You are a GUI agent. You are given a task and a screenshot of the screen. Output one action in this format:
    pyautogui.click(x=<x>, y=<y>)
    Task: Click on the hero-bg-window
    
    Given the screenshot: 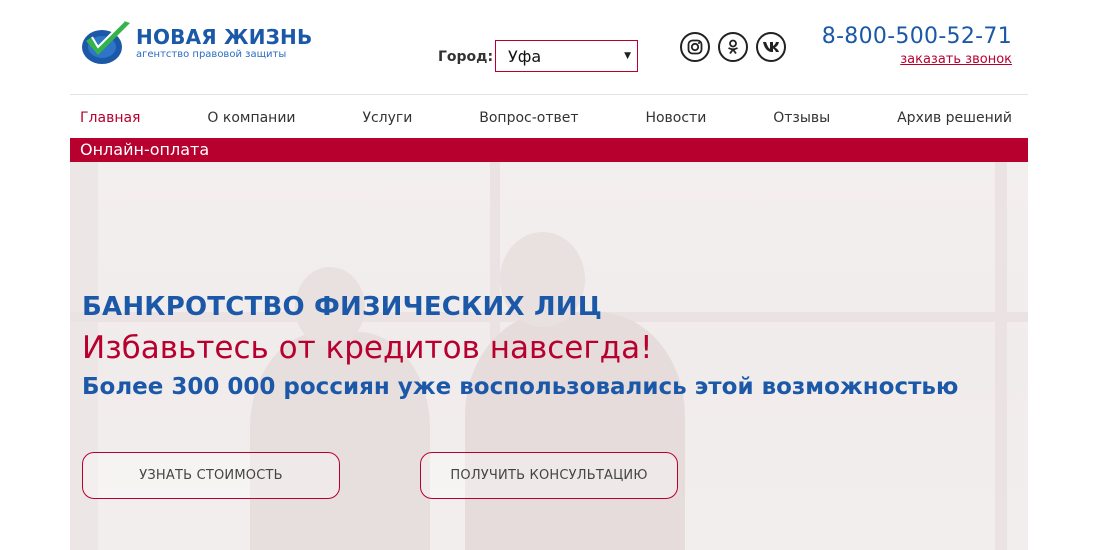 What is the action you would take?
    pyautogui.click(x=1001, y=356)
    